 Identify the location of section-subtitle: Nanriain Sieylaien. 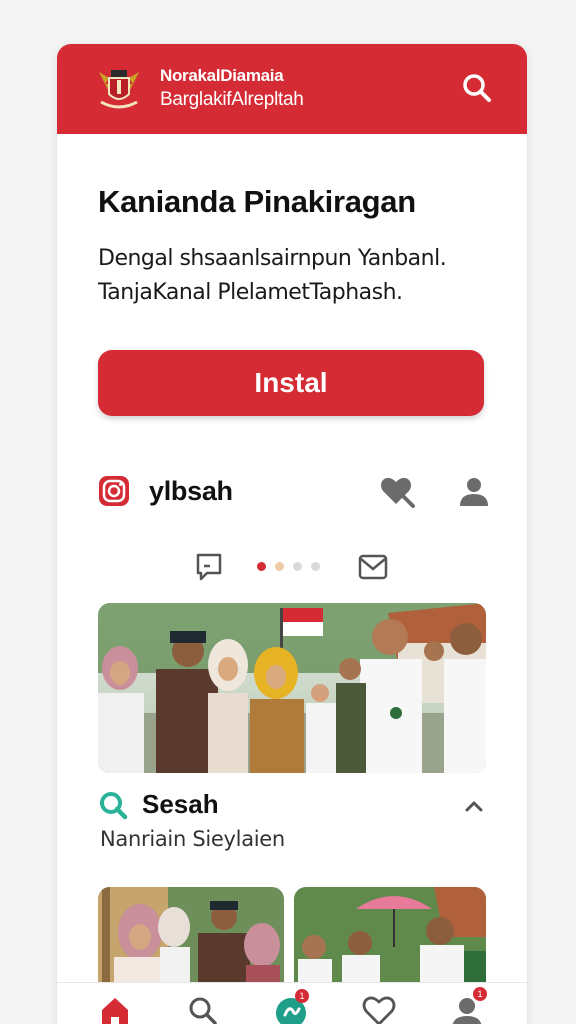
(192, 839).